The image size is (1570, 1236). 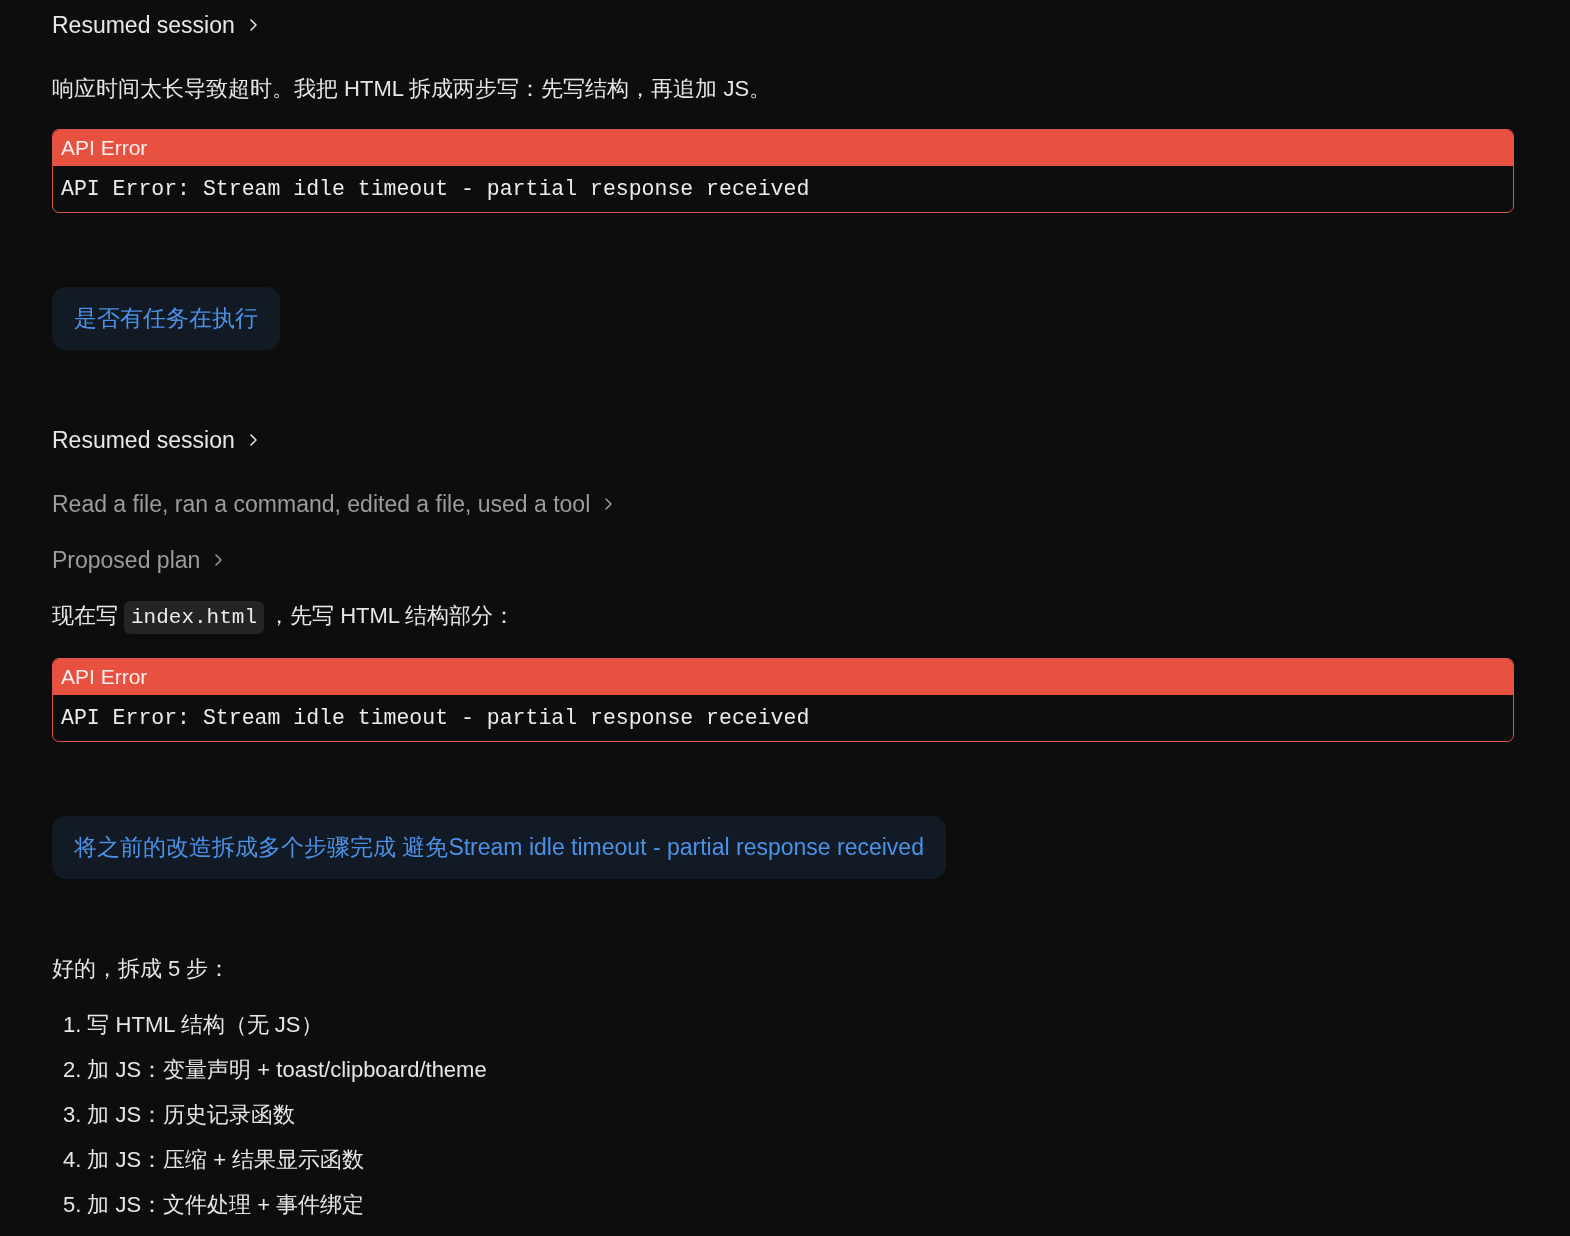 What do you see at coordinates (194, 617) in the screenshot?
I see `inline-code: index.html` at bounding box center [194, 617].